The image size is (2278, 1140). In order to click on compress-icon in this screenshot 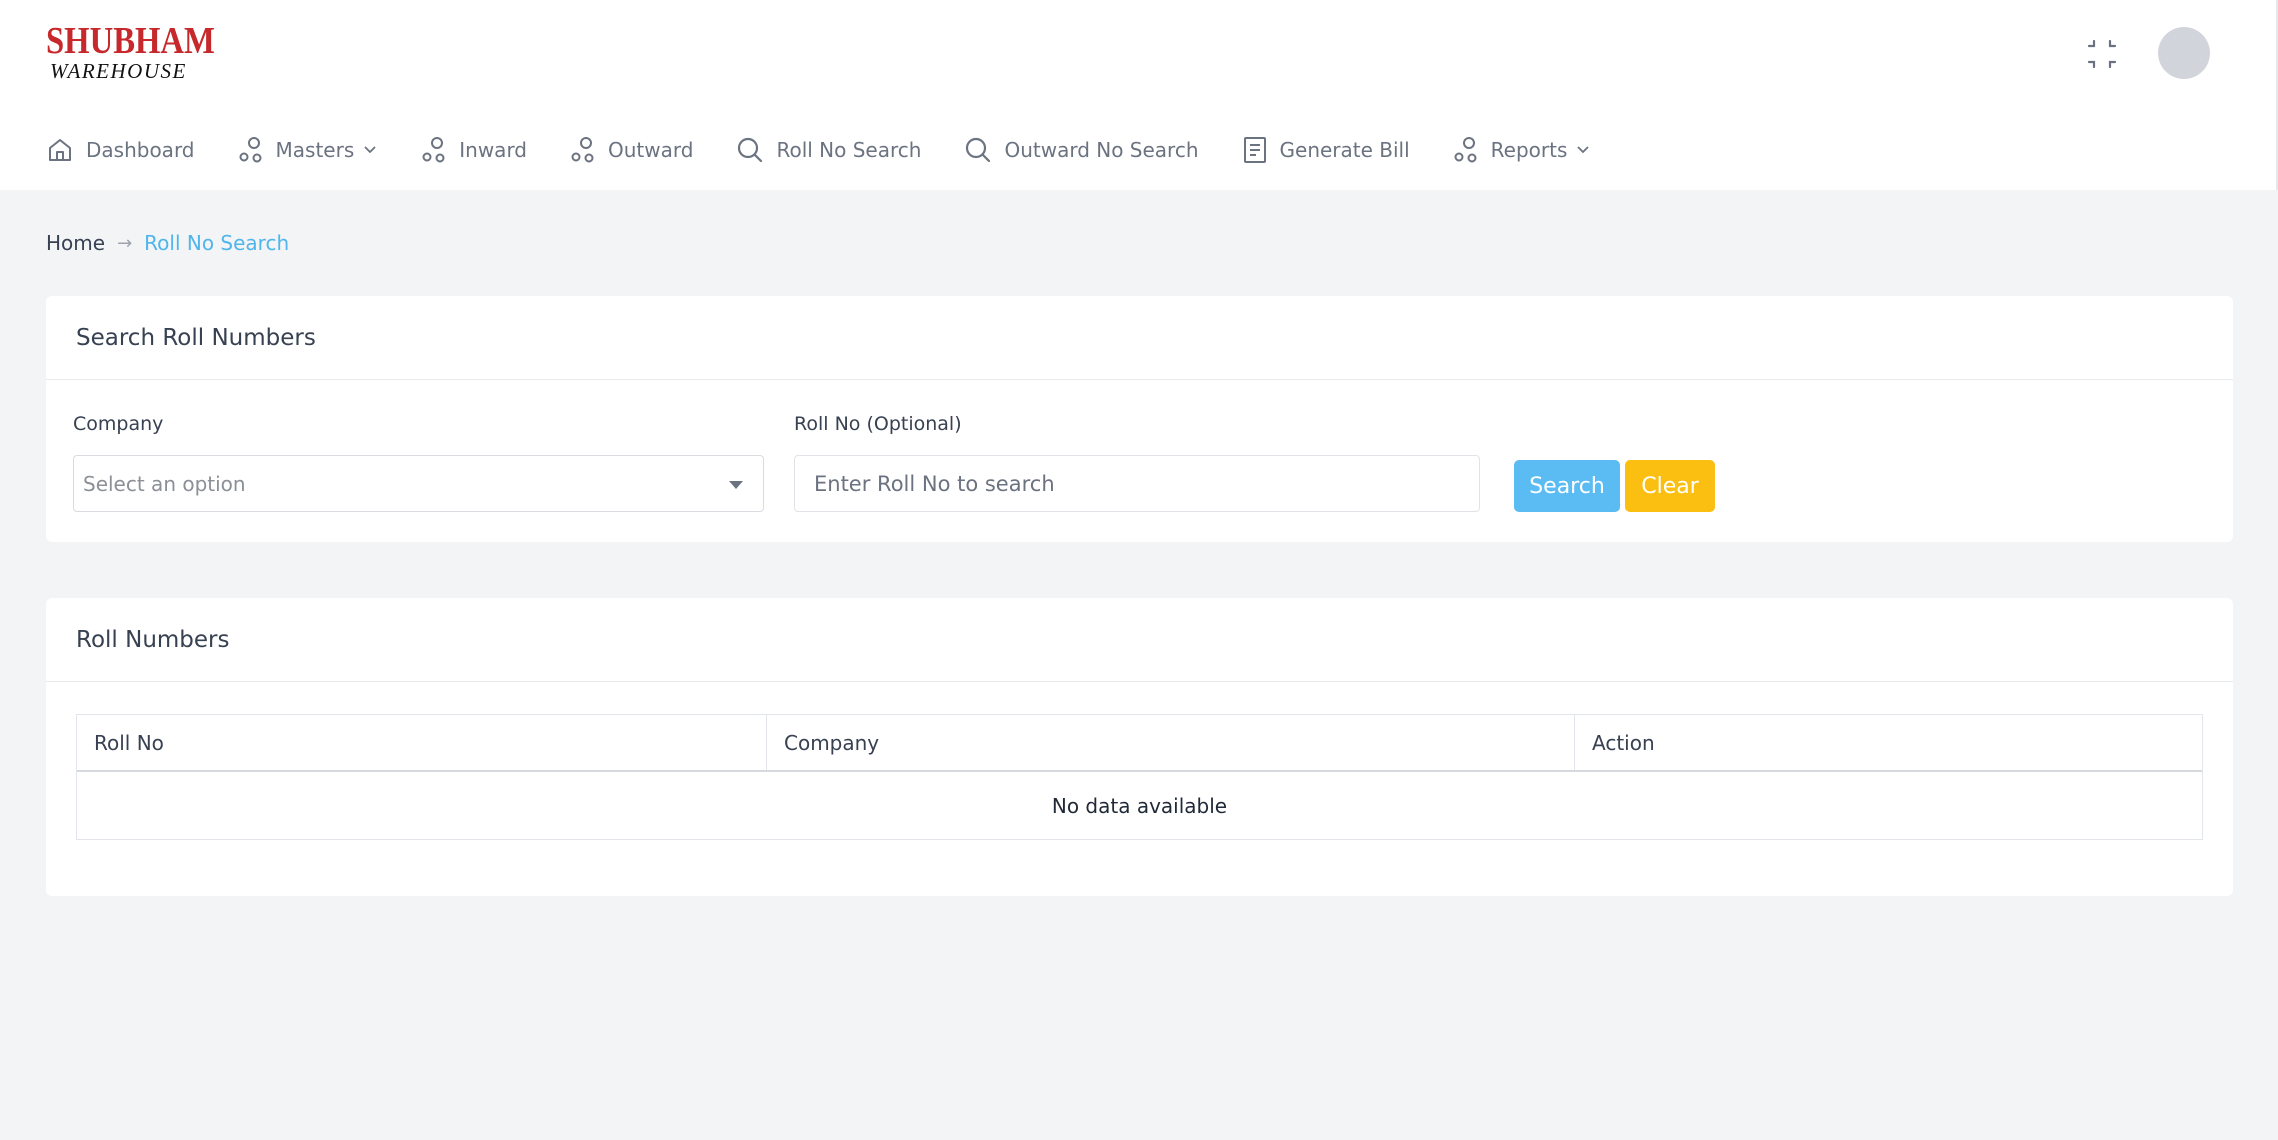, I will do `click(2102, 54)`.